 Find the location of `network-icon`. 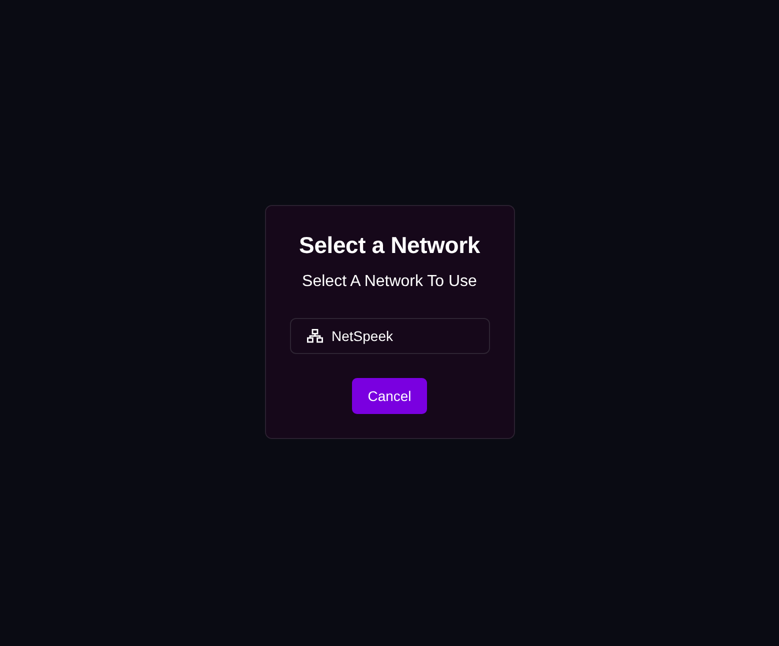

network-icon is located at coordinates (314, 336).